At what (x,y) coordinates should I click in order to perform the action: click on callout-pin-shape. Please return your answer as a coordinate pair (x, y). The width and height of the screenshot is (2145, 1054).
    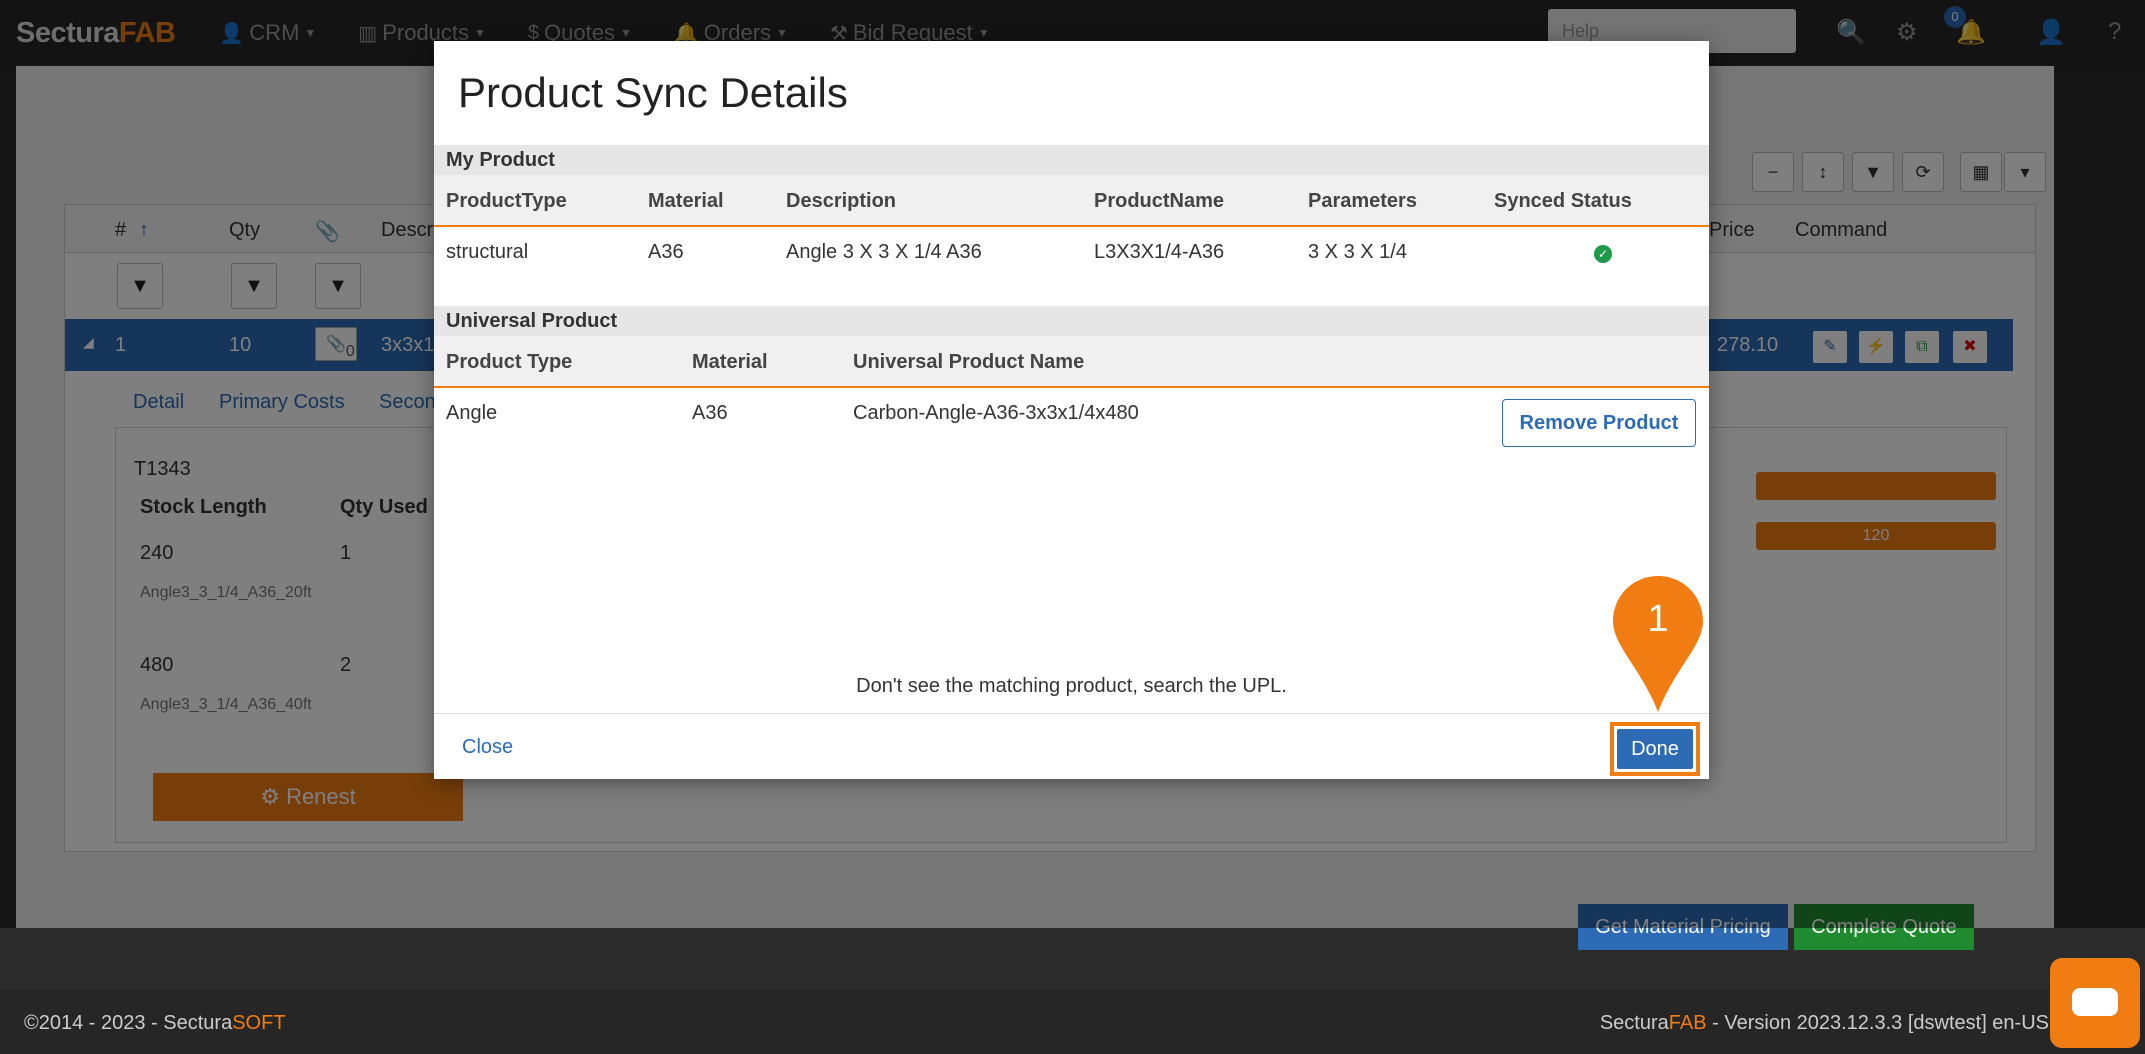
    Looking at the image, I should click on (1658, 644).